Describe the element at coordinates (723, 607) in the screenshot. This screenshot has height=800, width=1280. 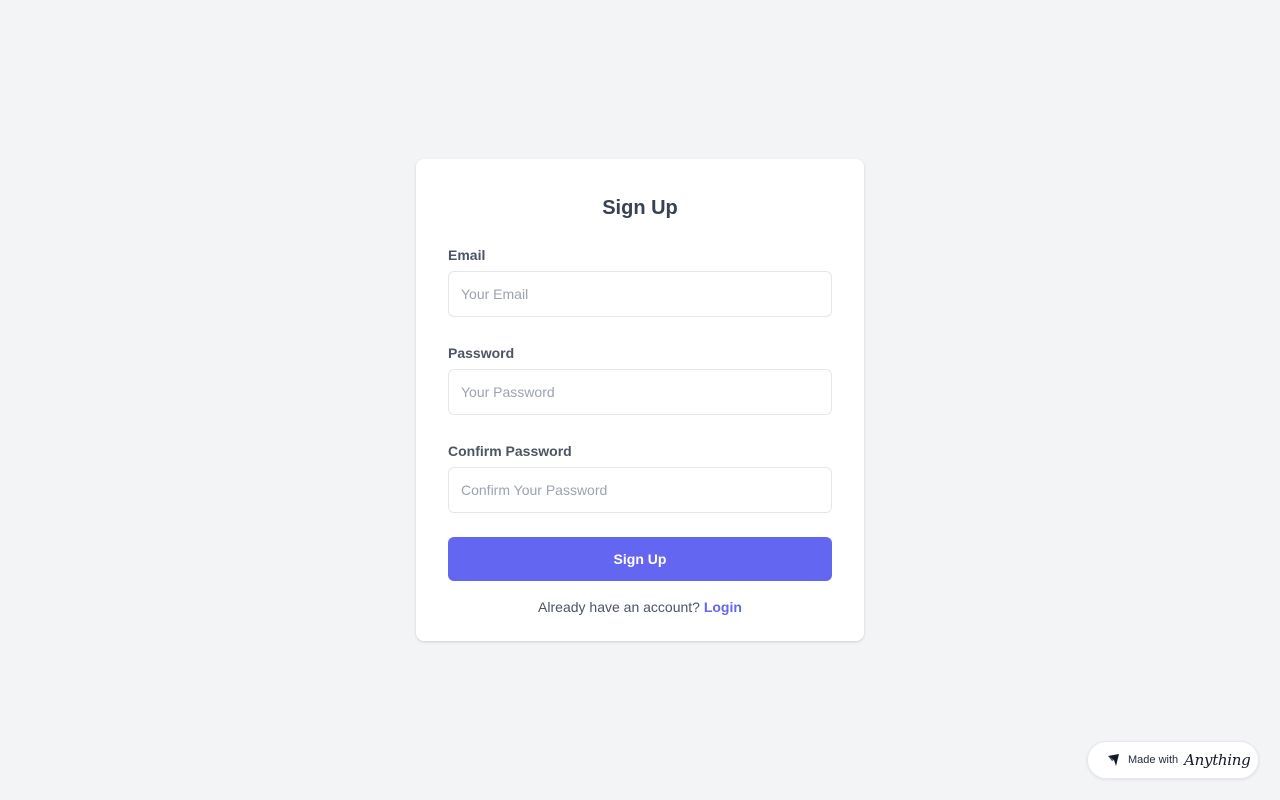
I see `login-link: Login` at that location.